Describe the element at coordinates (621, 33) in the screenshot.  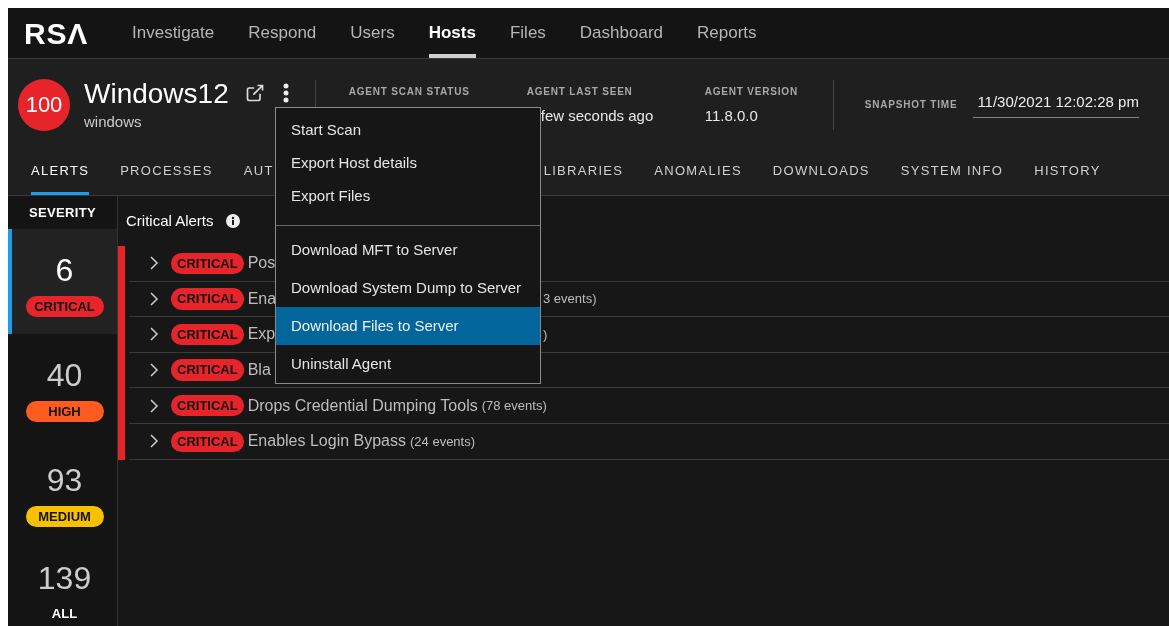
I see `nav-tab: Dashboard` at that location.